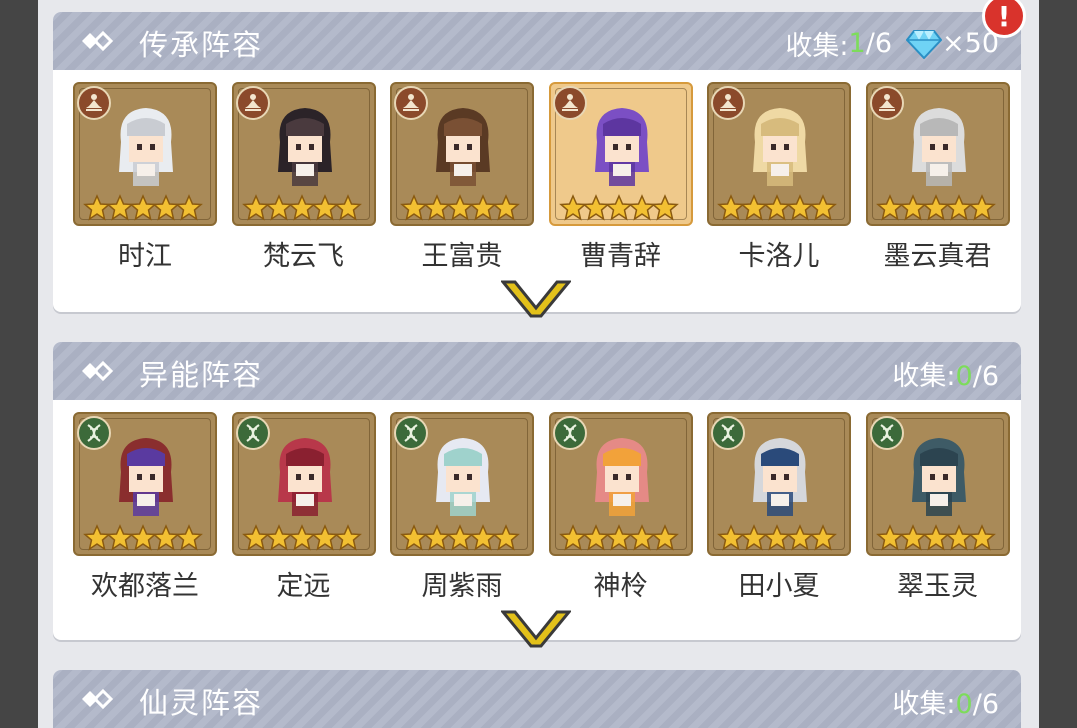  I want to click on character-name: 翠玉灵, so click(937, 586).